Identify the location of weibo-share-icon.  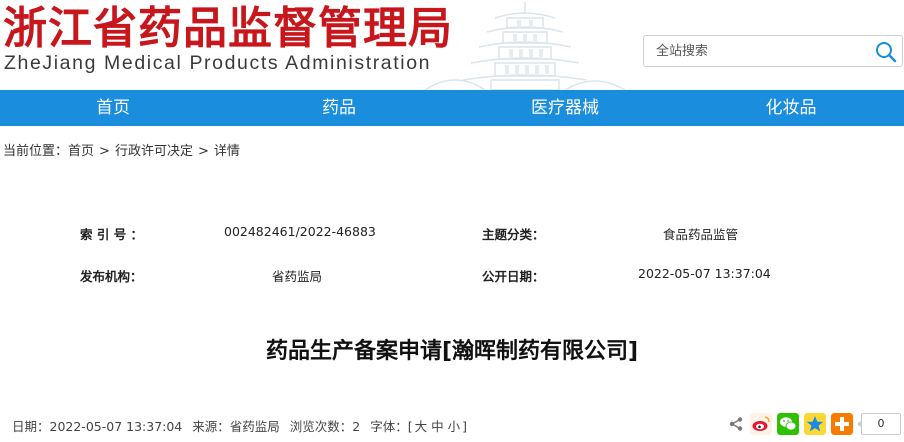
(761, 424).